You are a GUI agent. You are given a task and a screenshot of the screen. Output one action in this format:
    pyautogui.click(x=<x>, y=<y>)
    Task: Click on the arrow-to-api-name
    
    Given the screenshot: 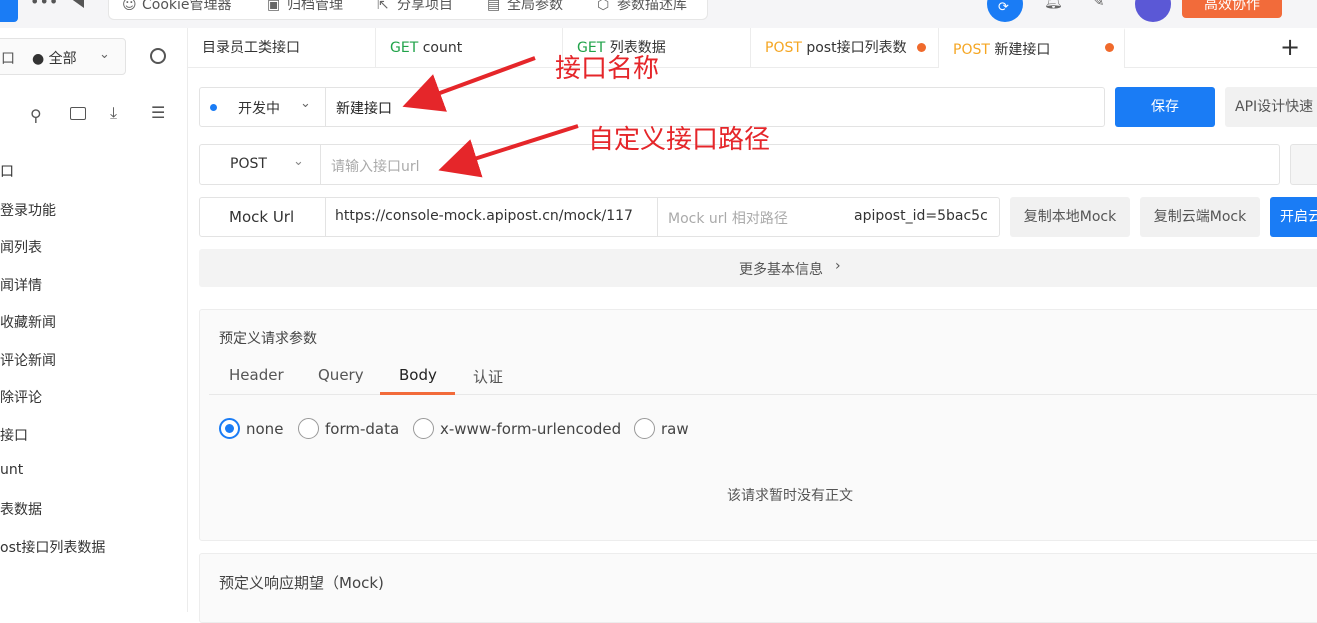 What is the action you would take?
    pyautogui.click(x=469, y=84)
    